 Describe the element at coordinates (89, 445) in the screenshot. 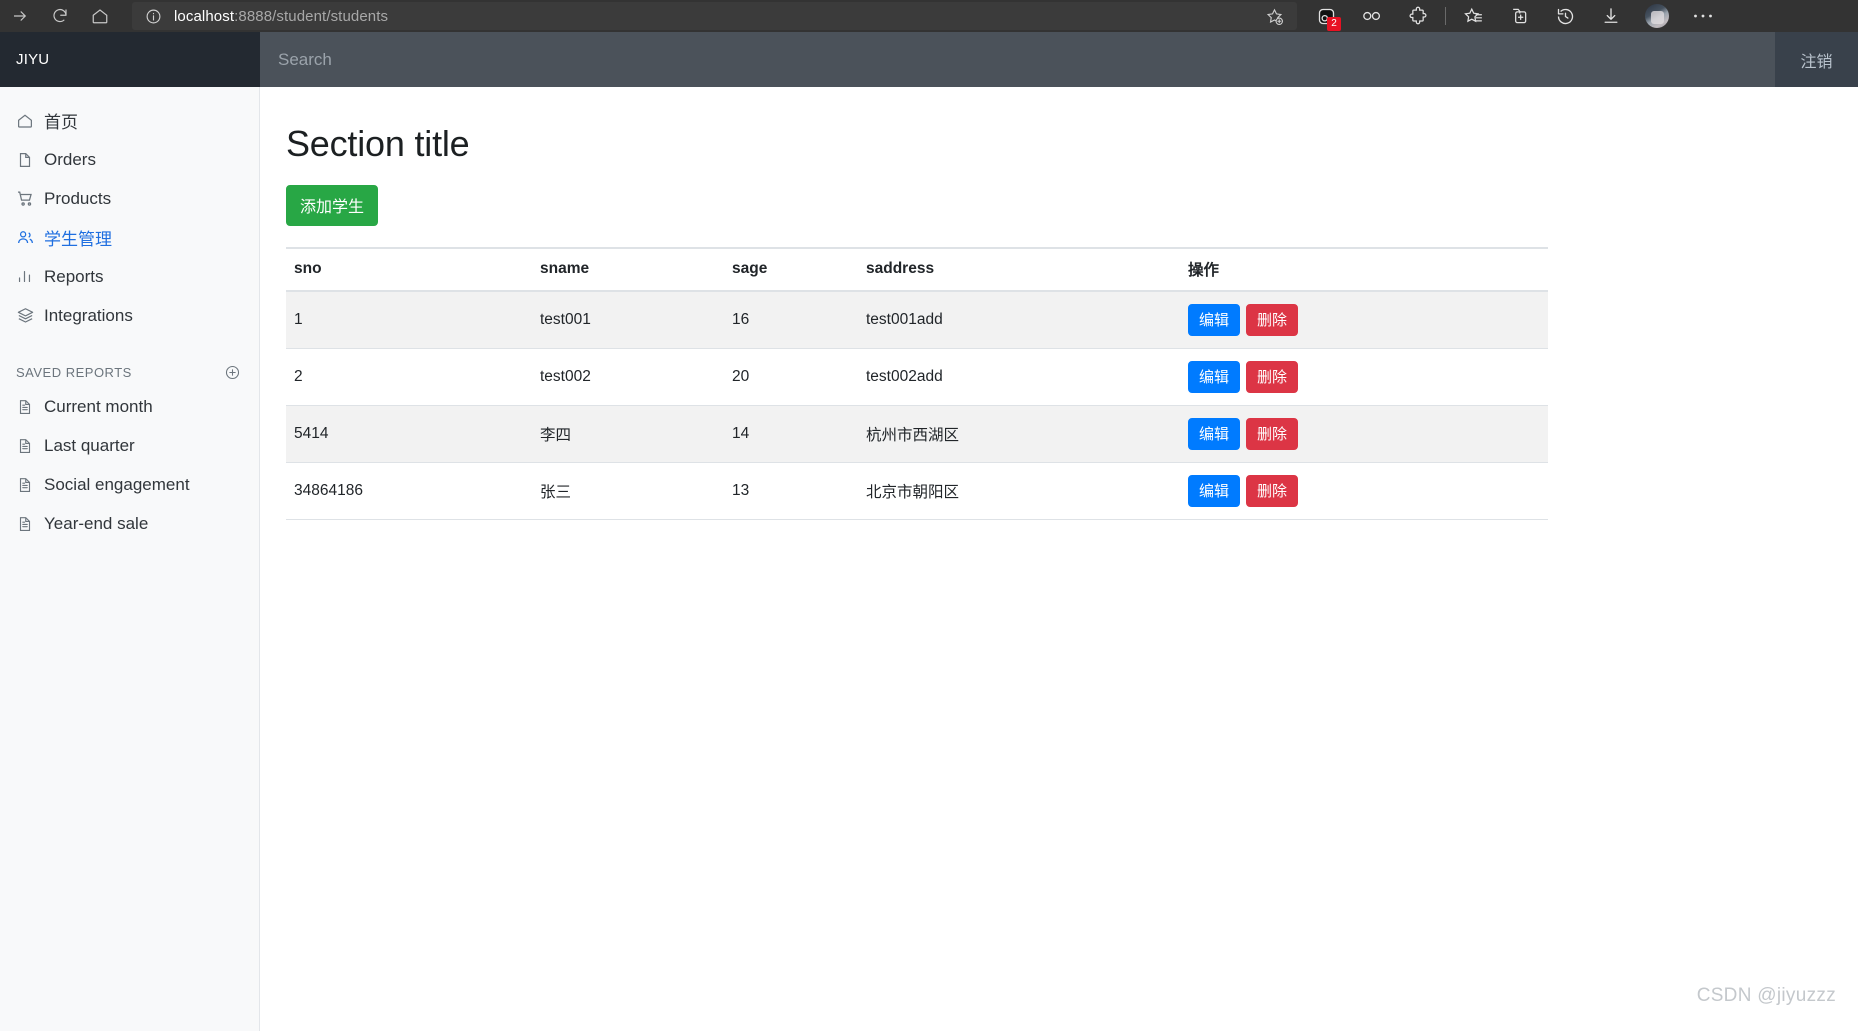

I see `sidebar-item-label: Last quarter` at that location.